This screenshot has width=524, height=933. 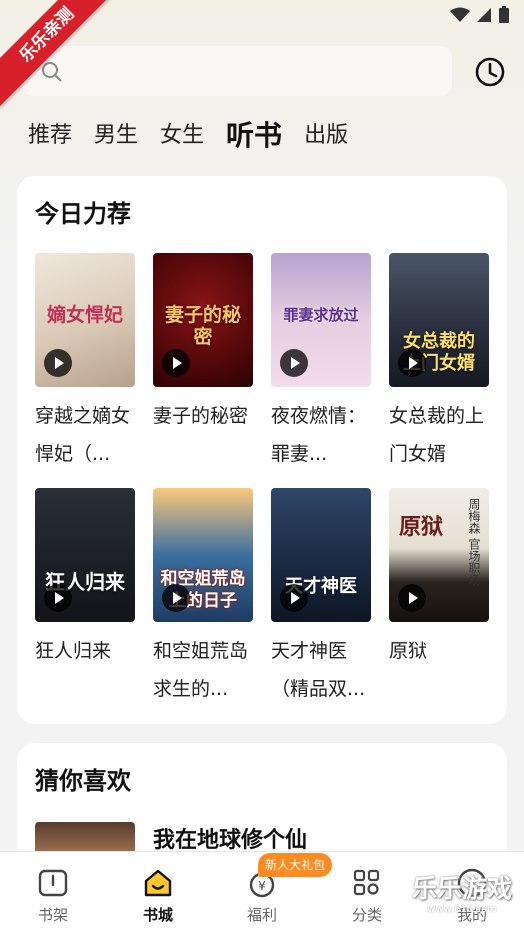 I want to click on book-cover: 嫡女悍妃, so click(x=85, y=320).